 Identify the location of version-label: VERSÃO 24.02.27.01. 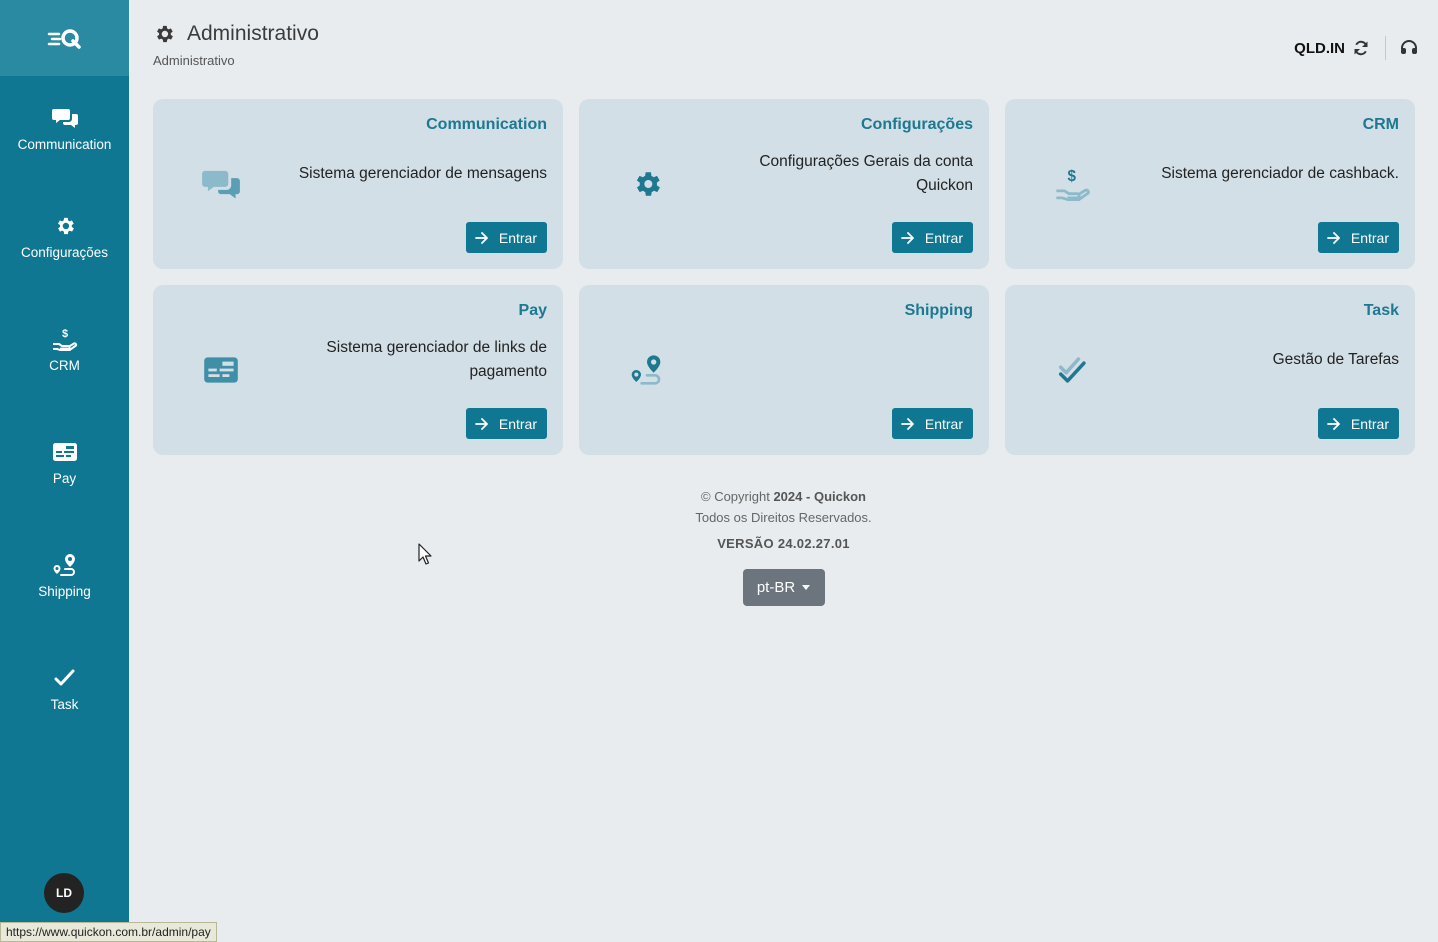
(783, 543).